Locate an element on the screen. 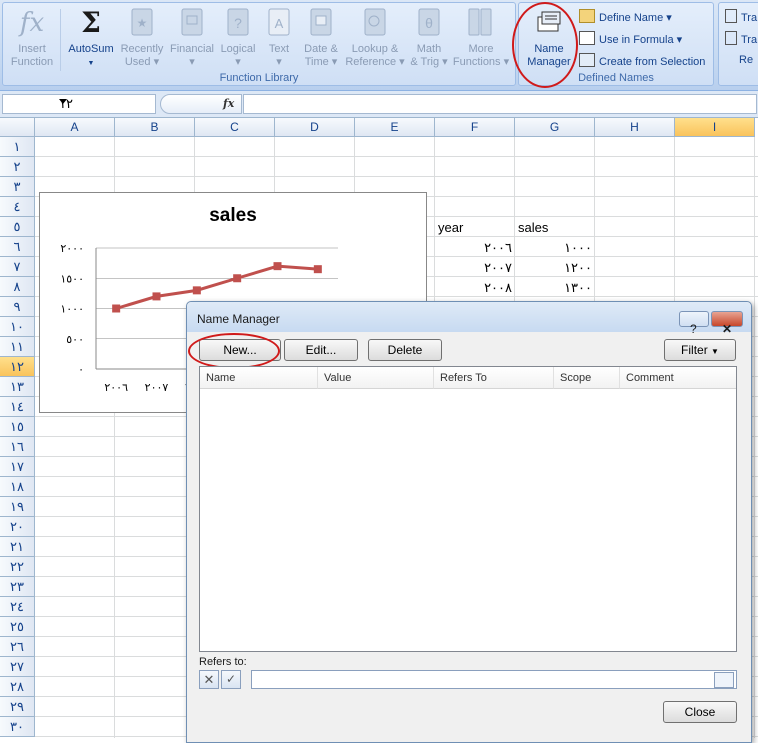  cell-G5: sales is located at coordinates (555, 228).